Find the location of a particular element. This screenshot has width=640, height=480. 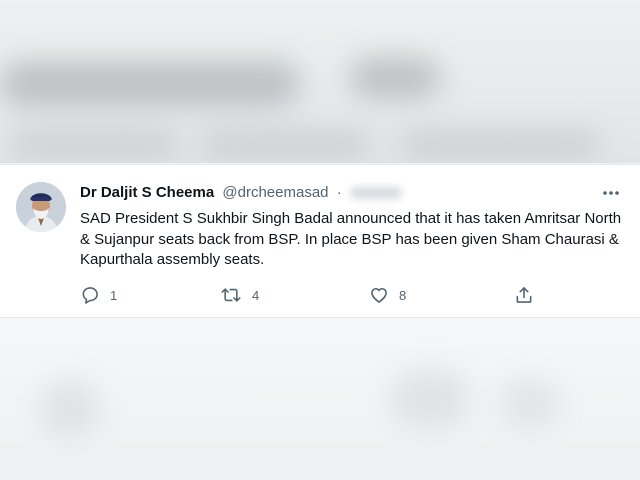

display-name: Dr Daljit S Cheema is located at coordinates (147, 192).